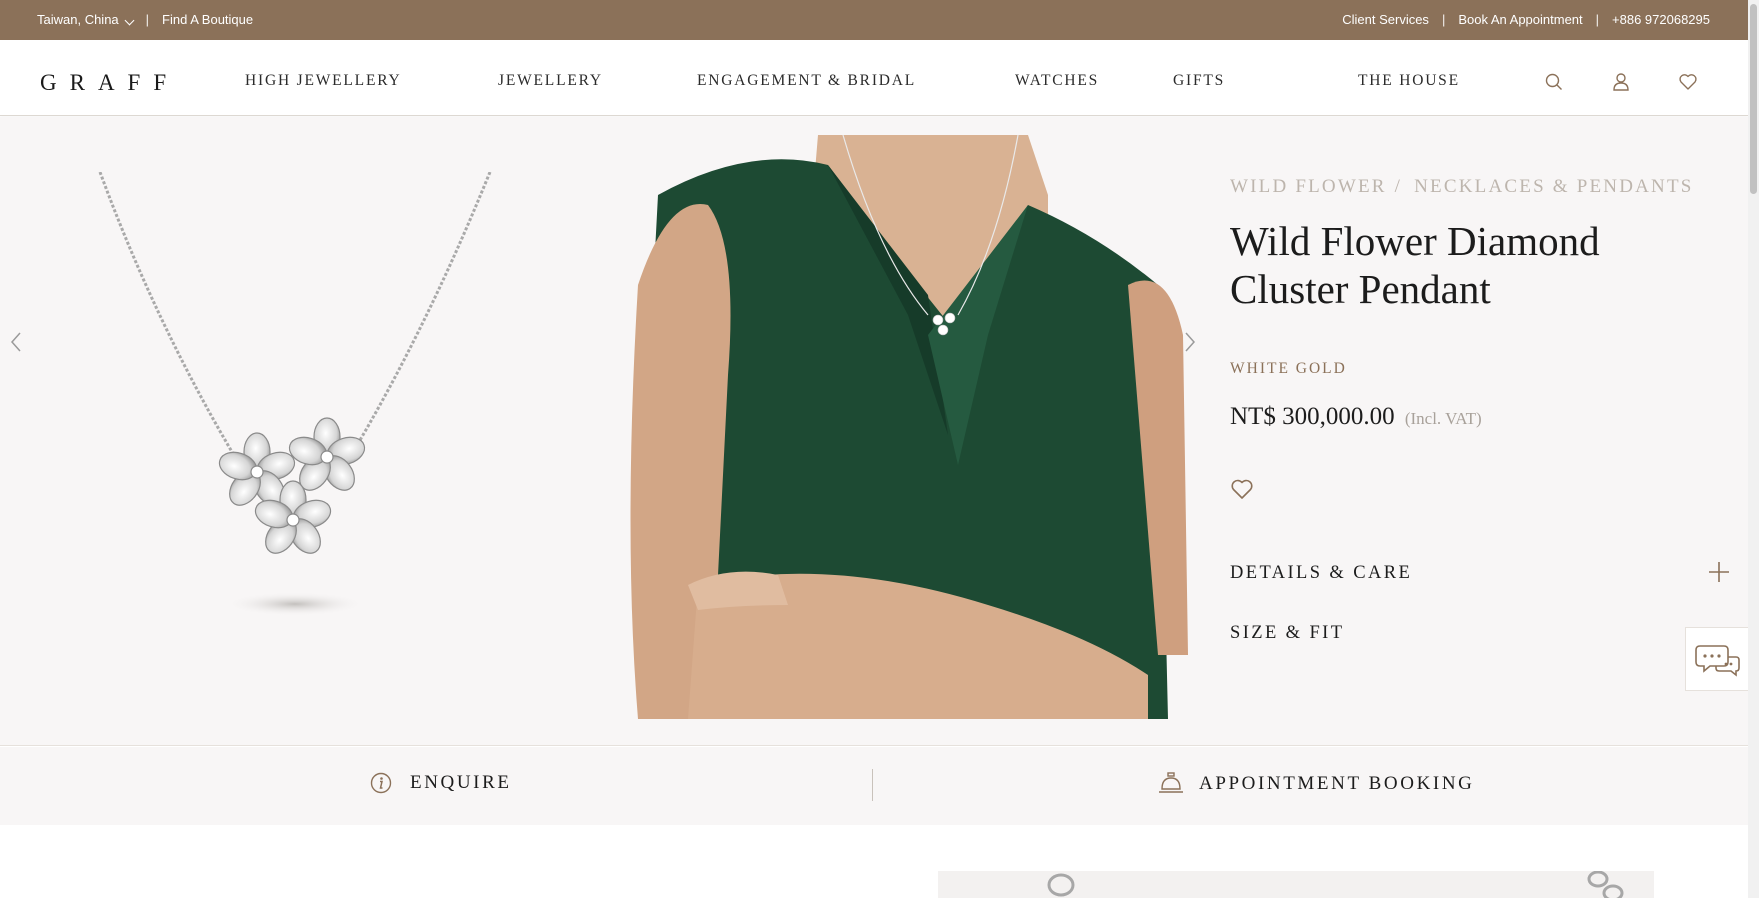 Image resolution: width=1759 pixels, height=898 pixels. I want to click on client-services-link: Client Services, so click(1385, 19).